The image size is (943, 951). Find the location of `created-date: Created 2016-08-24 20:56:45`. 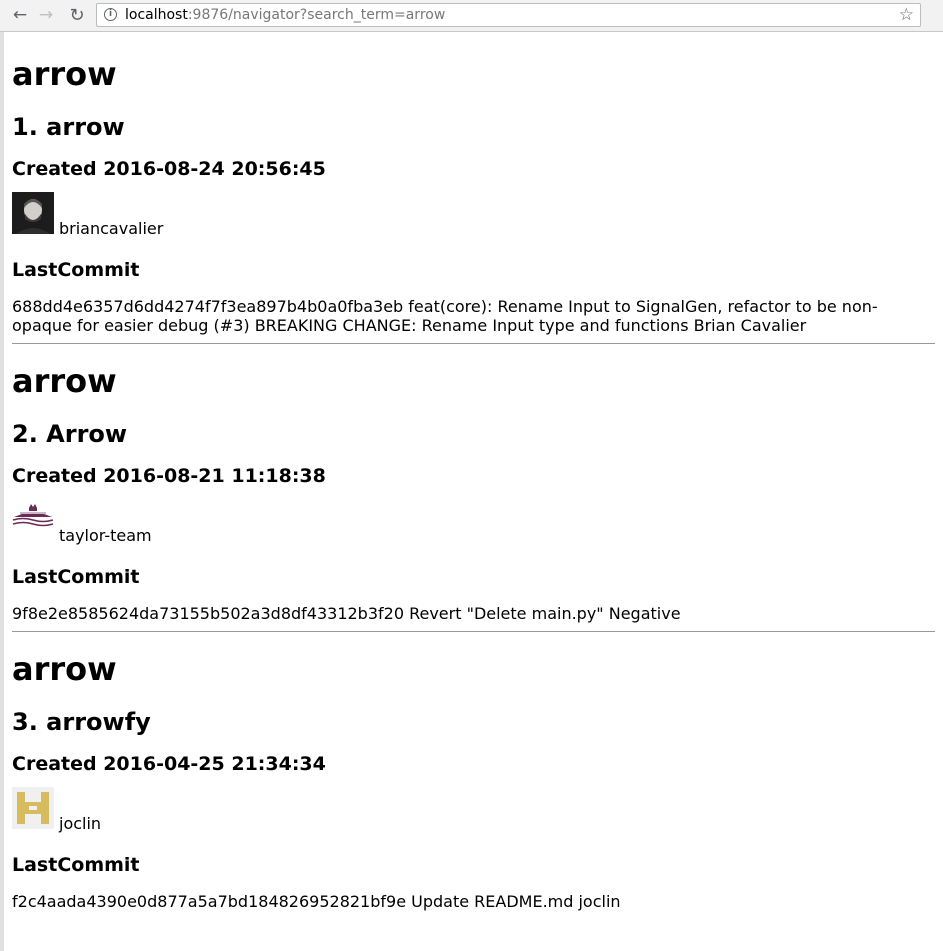

created-date: Created 2016-08-24 20:56:45 is located at coordinates (169, 169).